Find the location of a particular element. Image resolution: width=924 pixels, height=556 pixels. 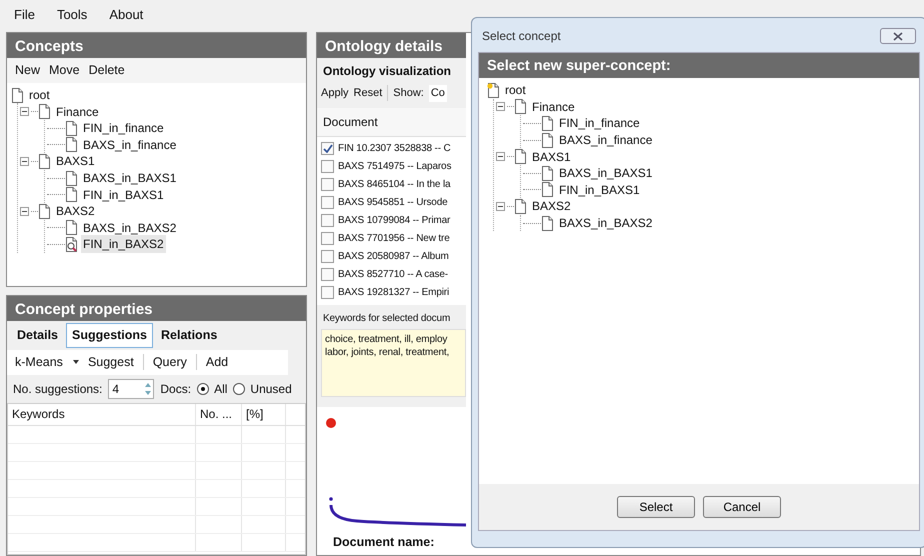

list-item: BAXS 9545851 -- Ursode is located at coordinates (393, 202).